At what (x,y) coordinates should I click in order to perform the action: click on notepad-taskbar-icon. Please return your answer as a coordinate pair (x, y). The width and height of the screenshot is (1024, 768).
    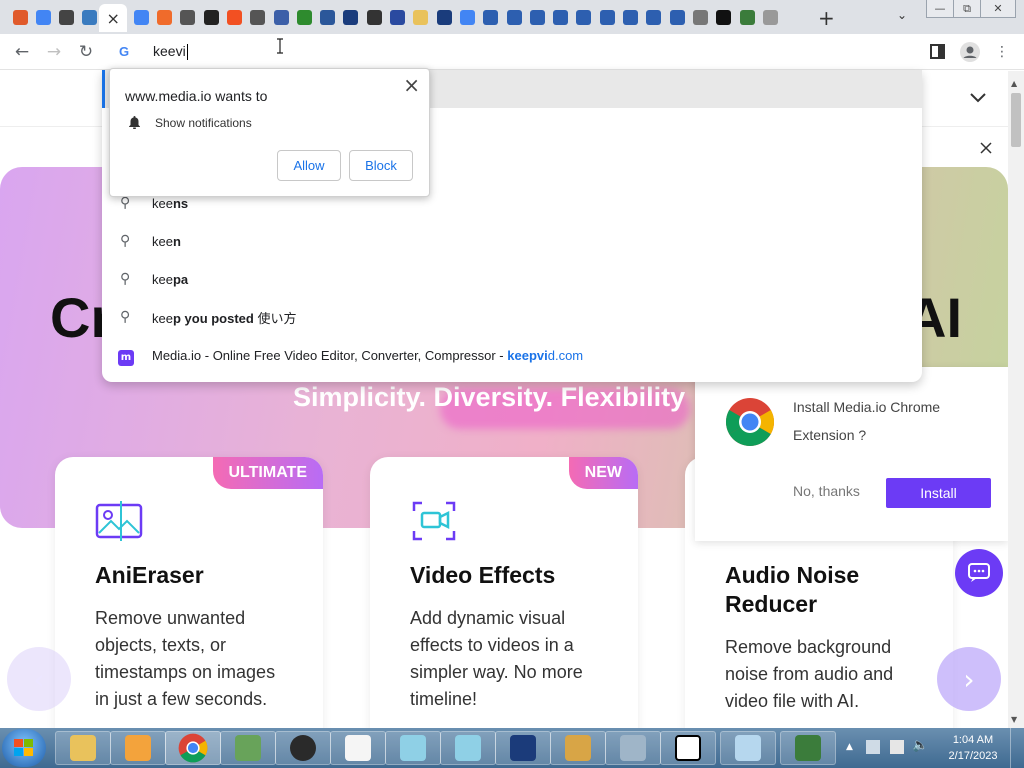
    Looking at the image, I should click on (413, 748).